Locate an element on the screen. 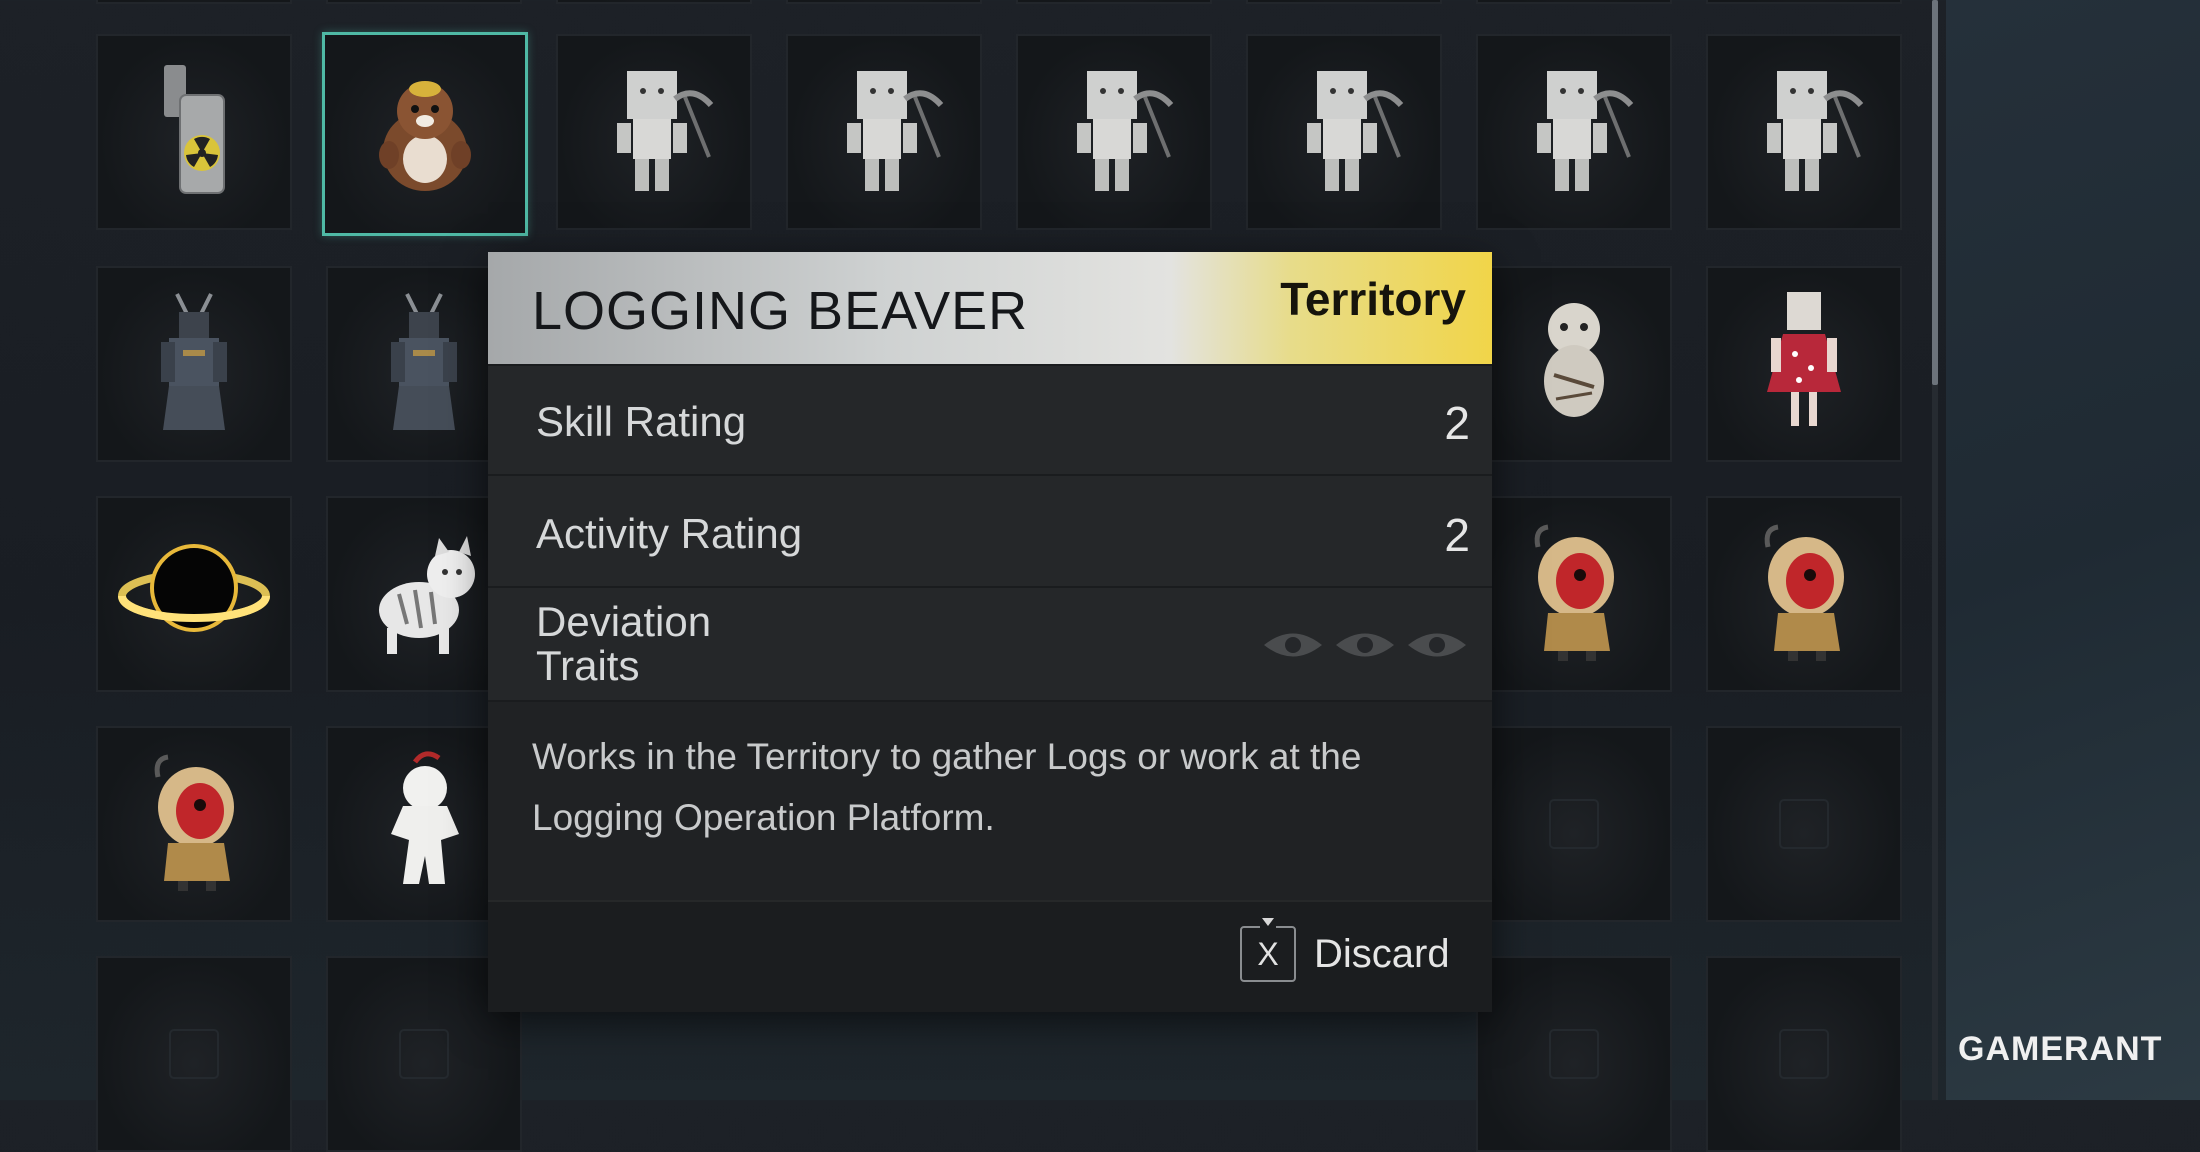 The image size is (2200, 1152). slot-paper-bag-girl is located at coordinates (1804, 364).